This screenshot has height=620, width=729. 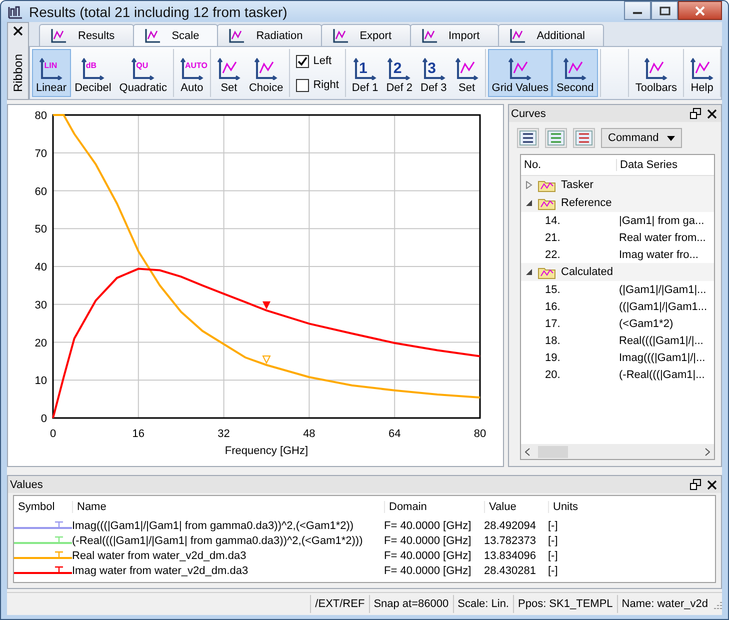 What do you see at coordinates (161, 570) in the screenshot?
I see `series-name: Imag water from water_v2d_dm.da3` at bounding box center [161, 570].